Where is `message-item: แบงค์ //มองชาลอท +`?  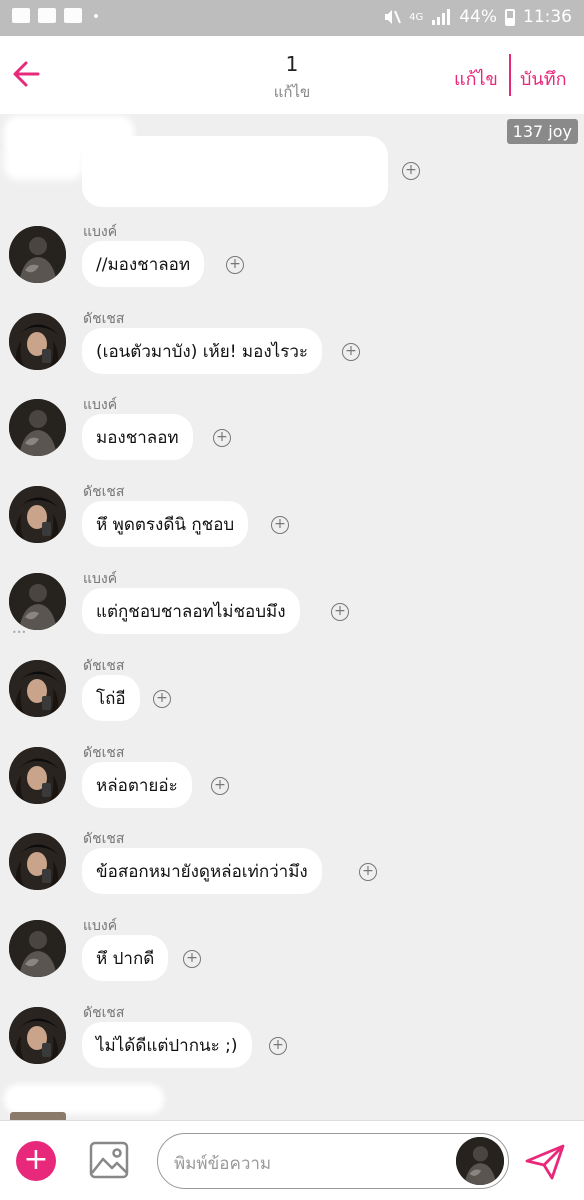 message-item: แบงค์ //มองชาลอท + is located at coordinates (292, 263).